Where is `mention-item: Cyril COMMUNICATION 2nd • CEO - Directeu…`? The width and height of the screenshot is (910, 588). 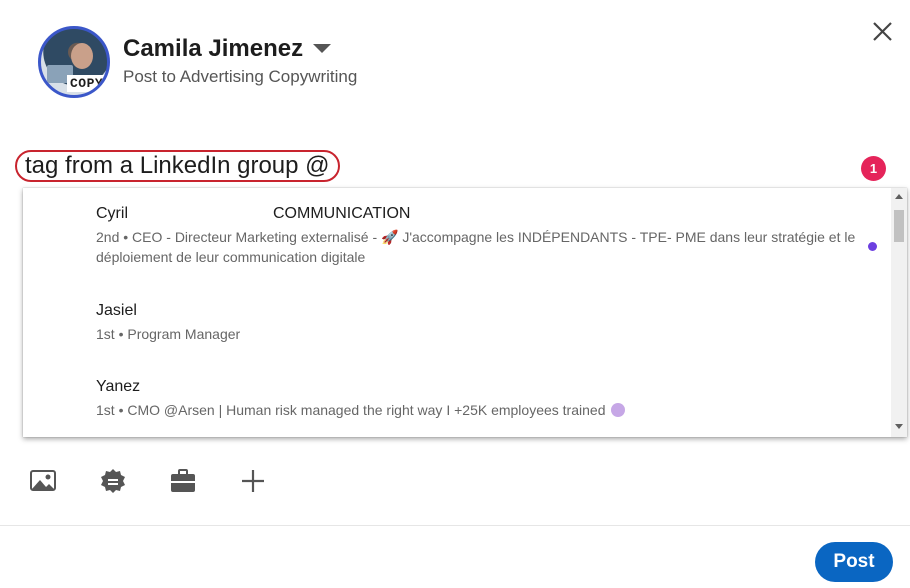 mention-item: Cyril COMMUNICATION 2nd • CEO - Directeu… is located at coordinates (481, 236).